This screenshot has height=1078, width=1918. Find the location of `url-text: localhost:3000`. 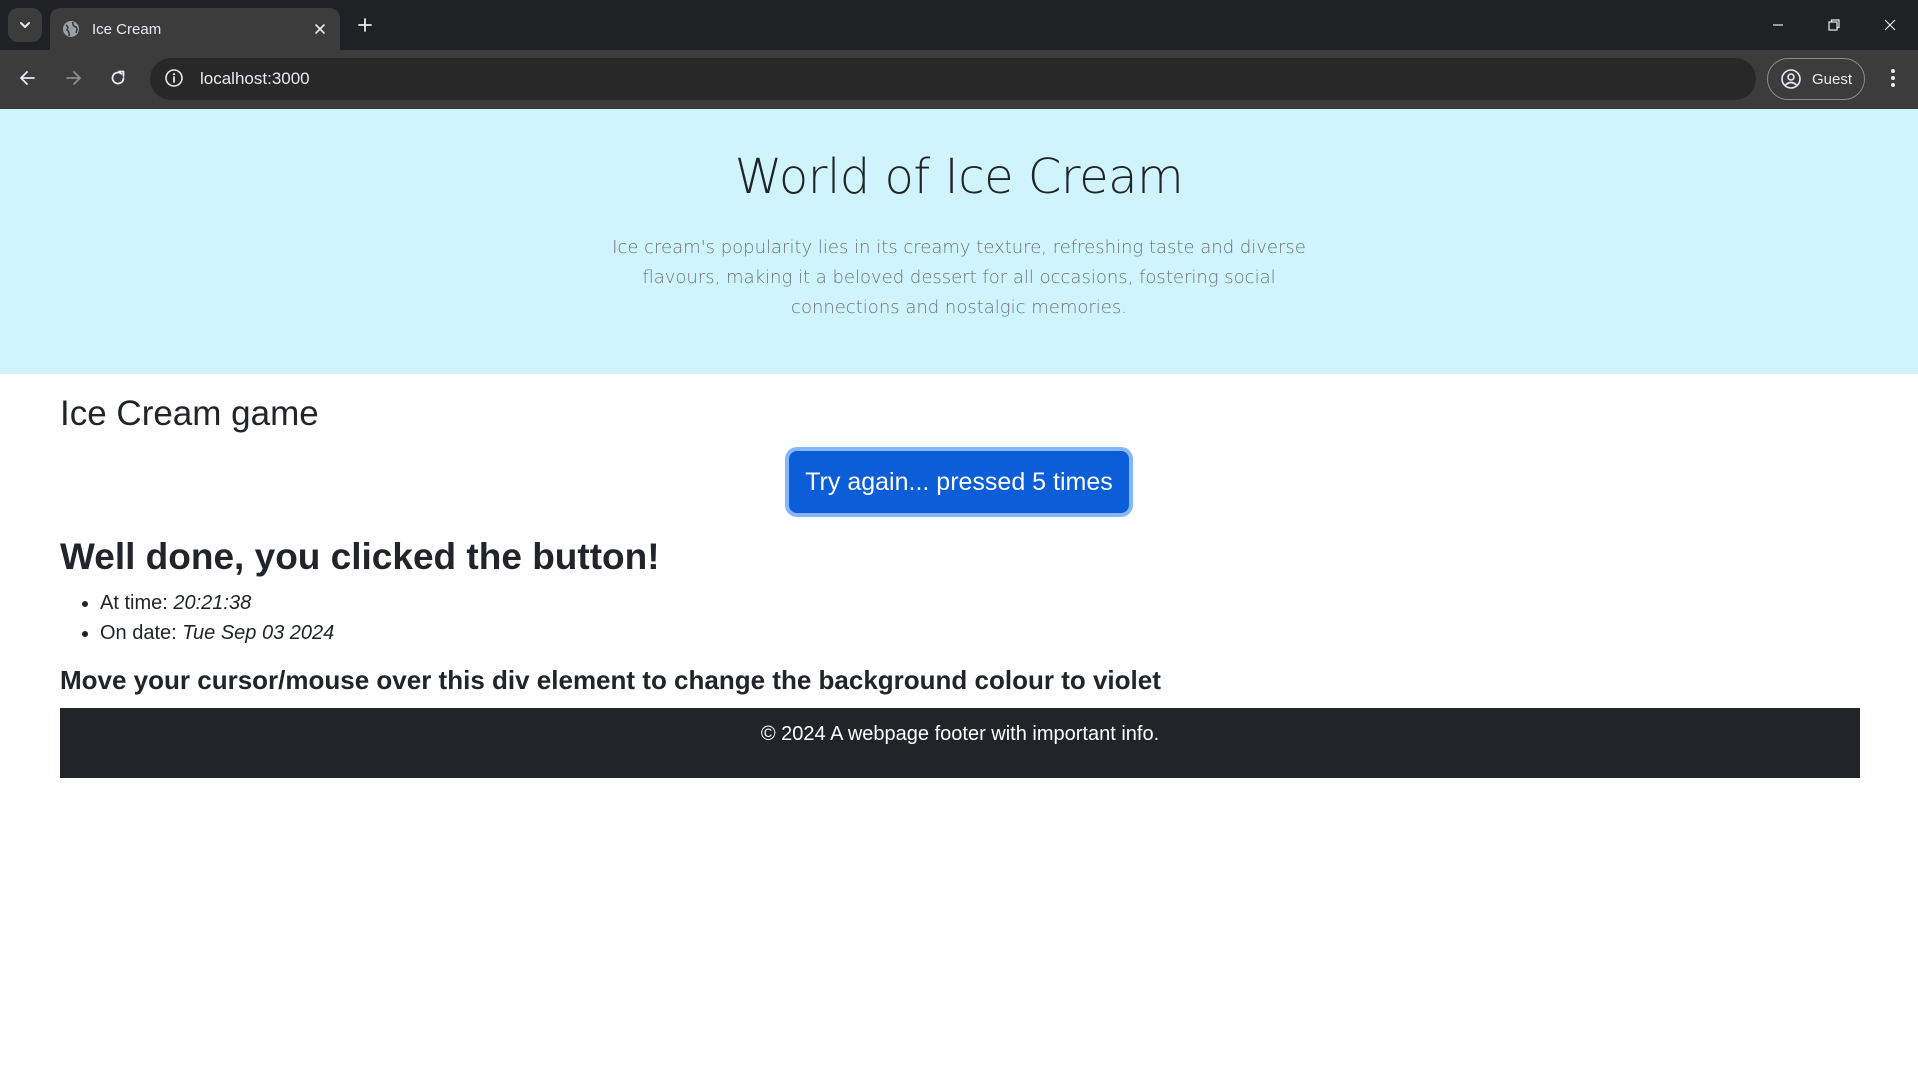

url-text: localhost:3000 is located at coordinates (255, 79).